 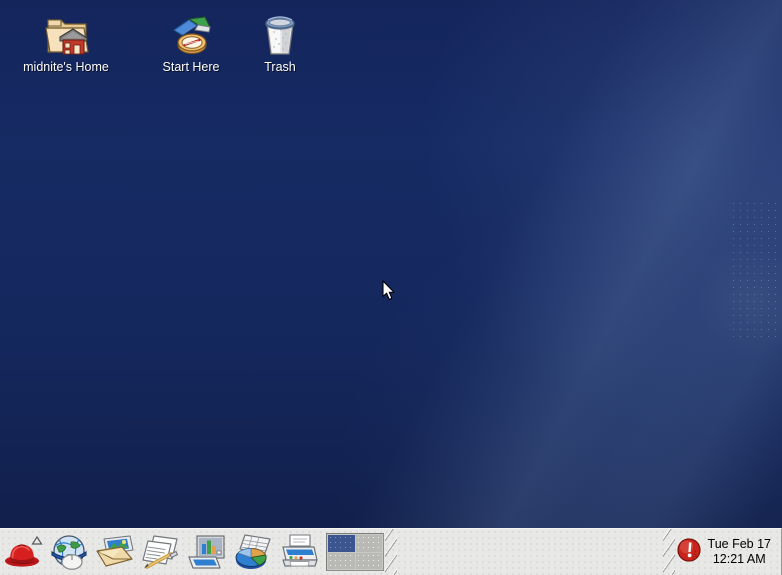 What do you see at coordinates (66, 32) in the screenshot?
I see `home-folder-icon` at bounding box center [66, 32].